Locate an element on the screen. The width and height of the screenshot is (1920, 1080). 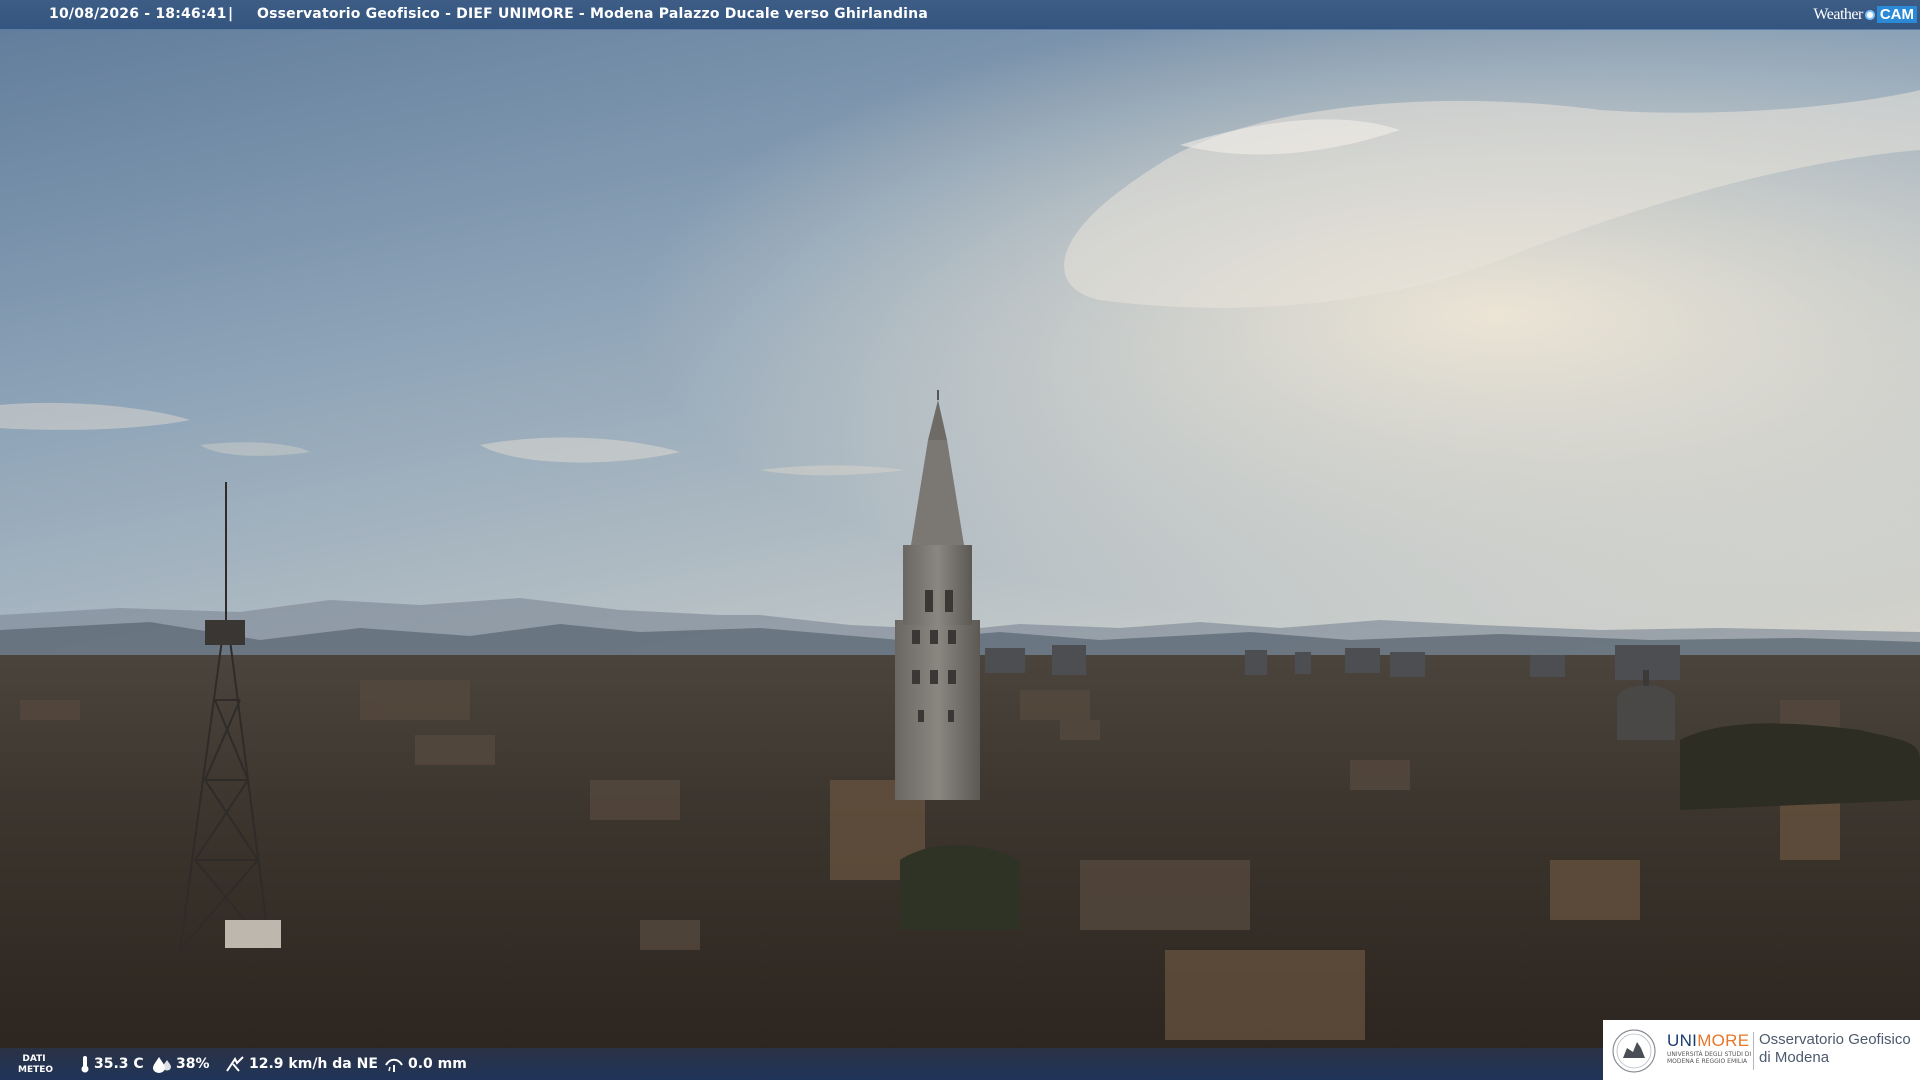
unimore-subtitle-line1: UNIVERSITÀ DEGLI STUDI DI is located at coordinates (1709, 1054).